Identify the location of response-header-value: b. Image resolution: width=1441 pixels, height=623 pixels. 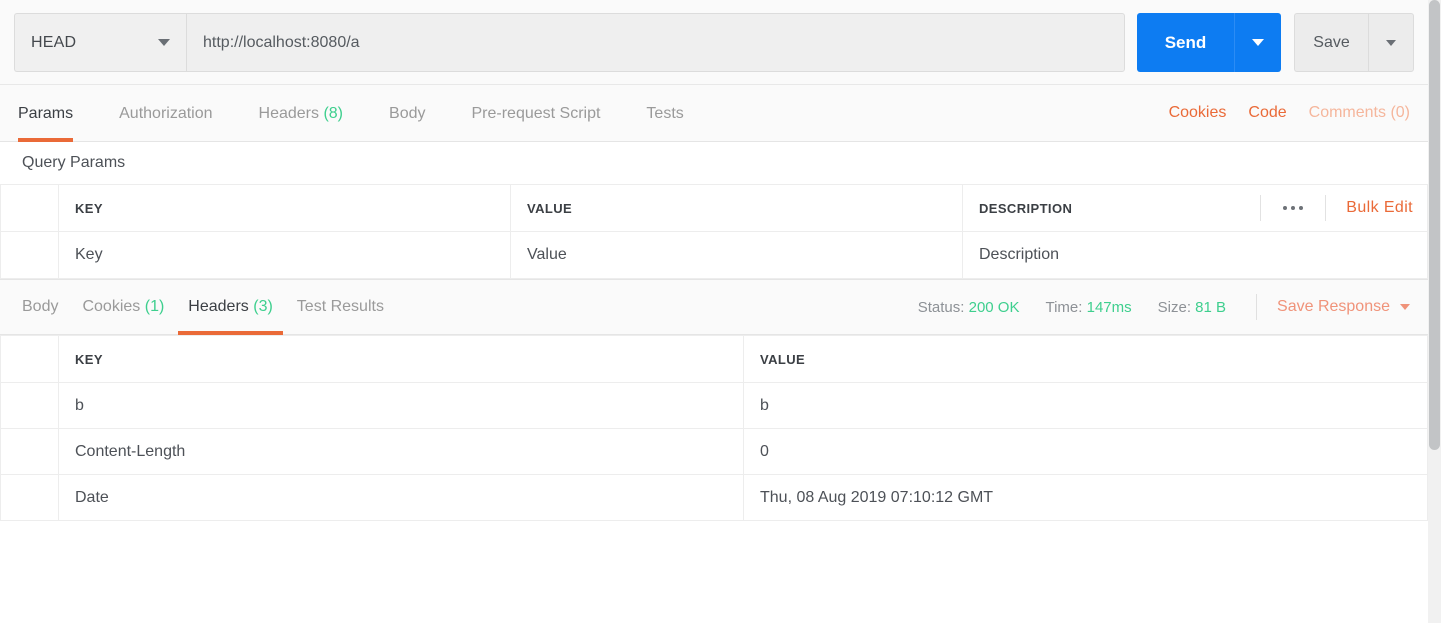
(1085, 405).